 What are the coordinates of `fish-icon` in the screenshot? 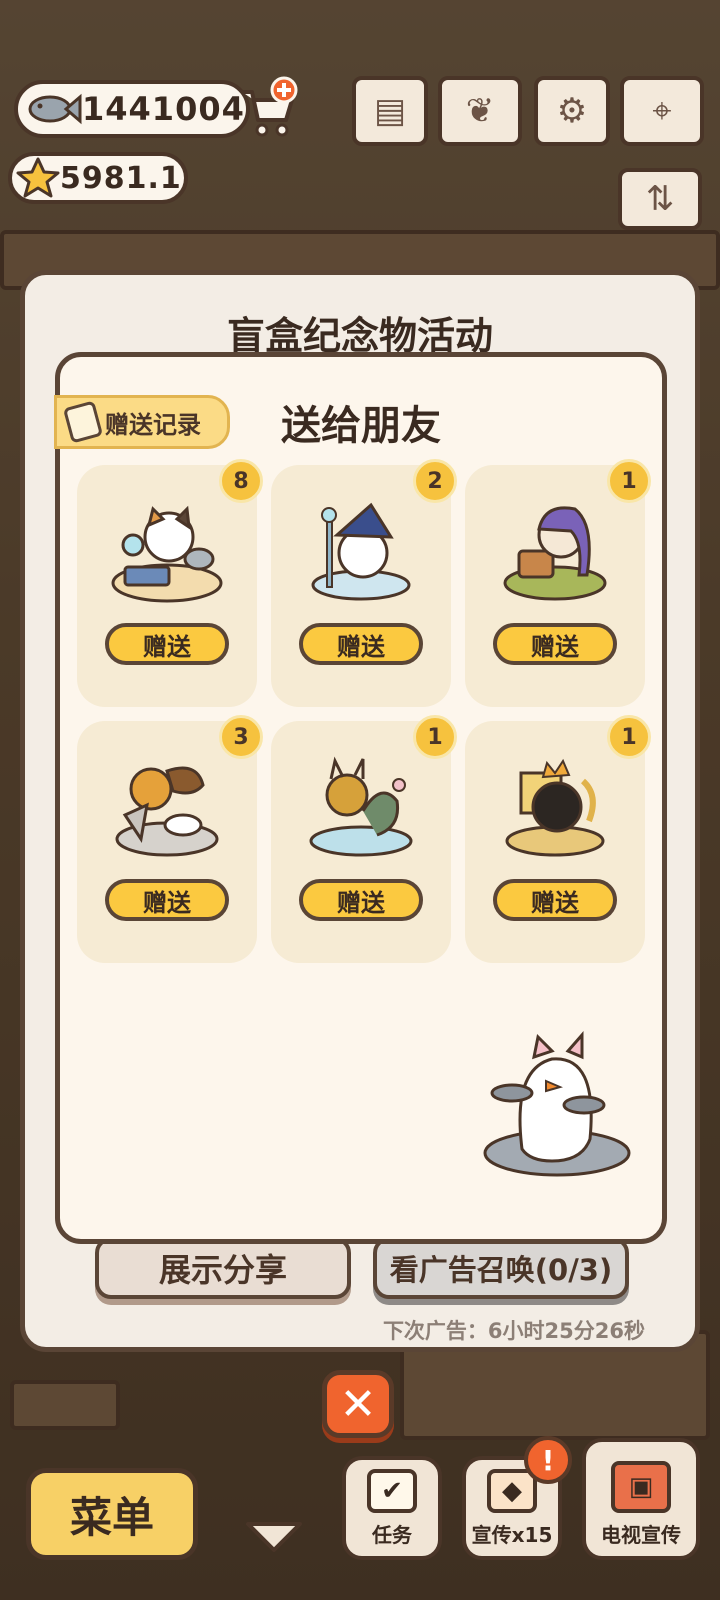 It's located at (55, 109).